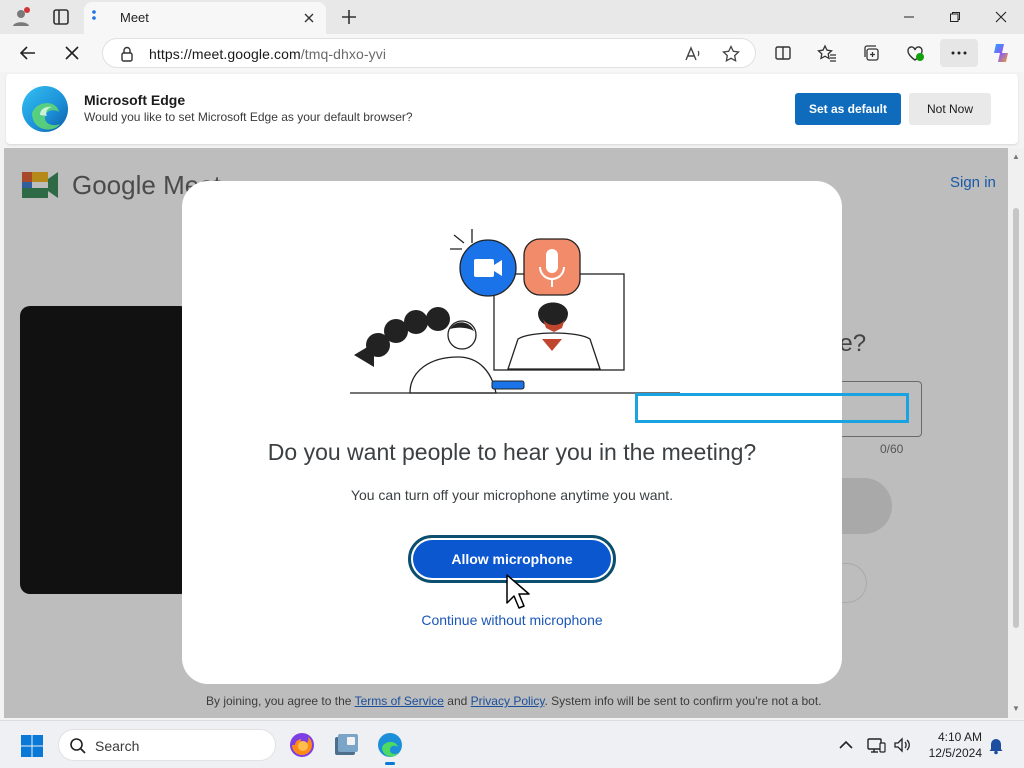  I want to click on minimize-icon, so click(909, 17).